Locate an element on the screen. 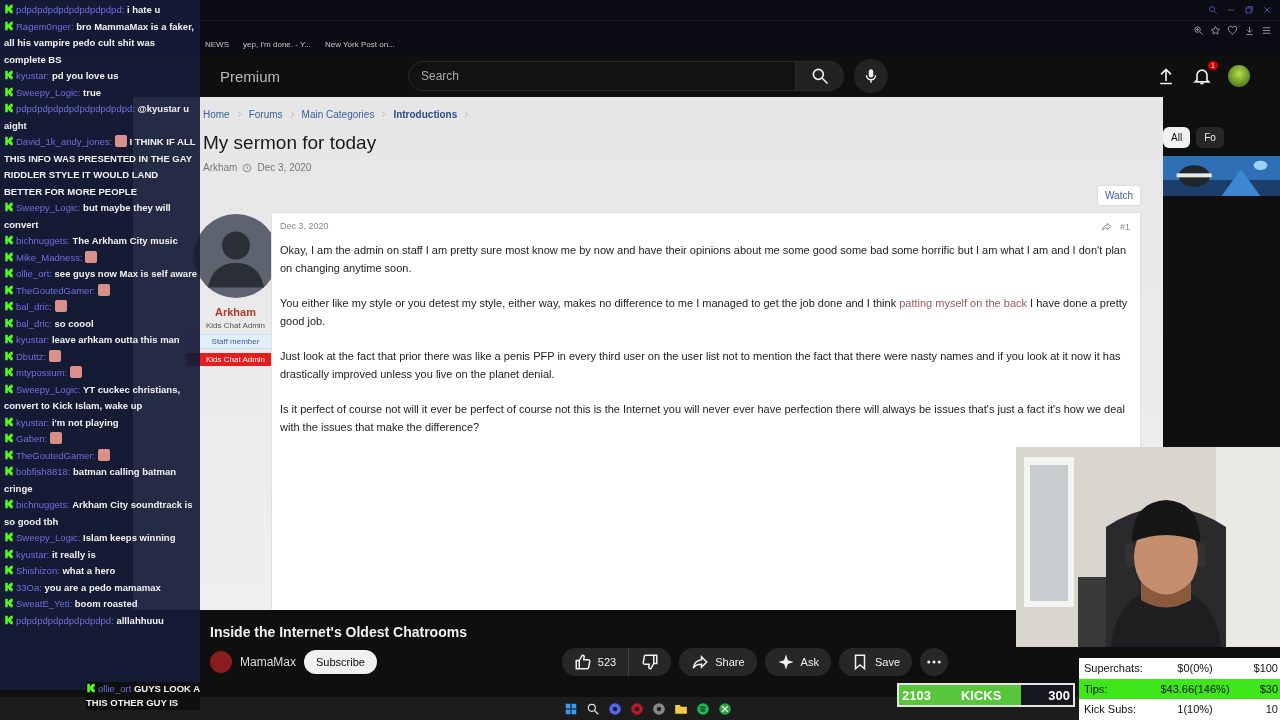 This screenshot has height=720, width=1280. chat-message: bichnuggets: The Arkham City music is located at coordinates (101, 241).